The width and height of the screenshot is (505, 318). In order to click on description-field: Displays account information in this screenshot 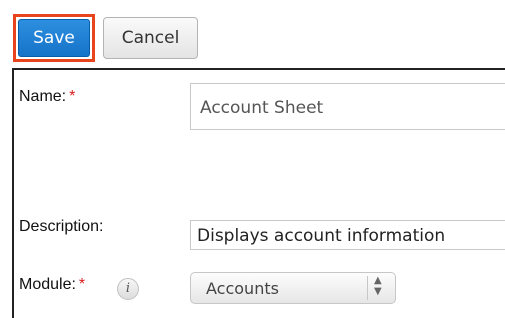, I will do `click(347, 235)`.